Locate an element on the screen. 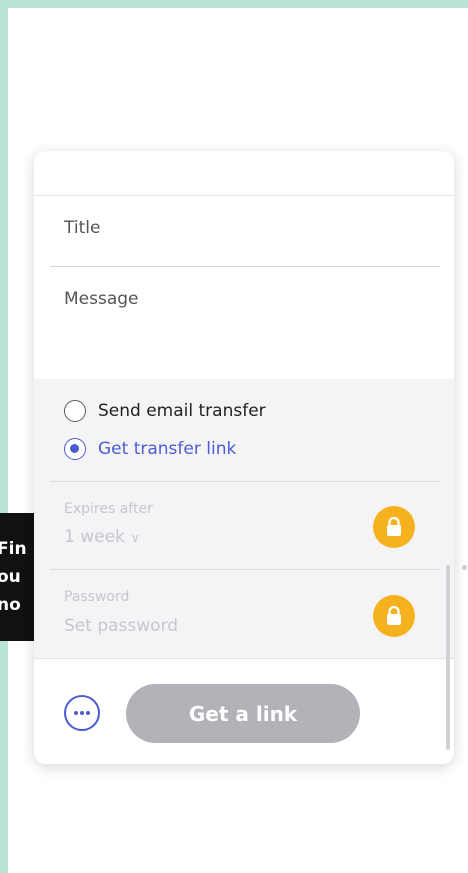 The image size is (468, 873). title-input is located at coordinates (214, 228).